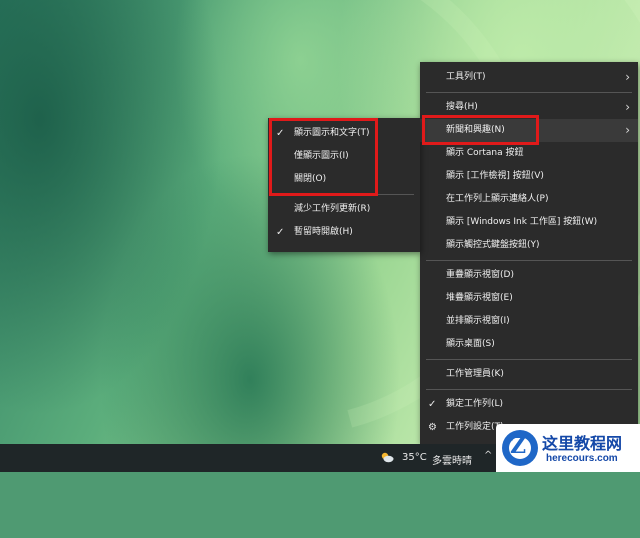  What do you see at coordinates (485, 153) in the screenshot?
I see `menu-item-label: 顯示 Cortana 按鈕` at bounding box center [485, 153].